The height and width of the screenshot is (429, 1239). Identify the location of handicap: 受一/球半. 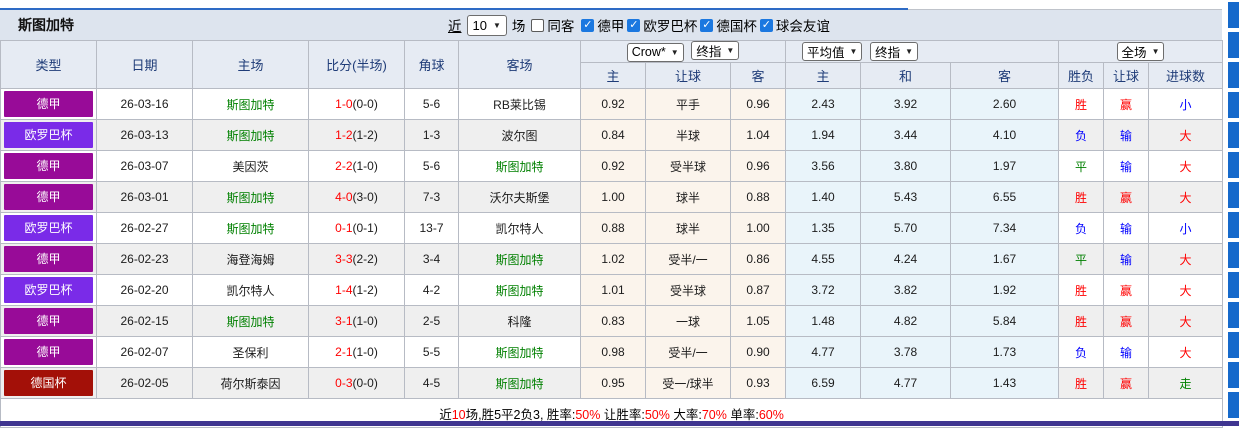
(688, 383).